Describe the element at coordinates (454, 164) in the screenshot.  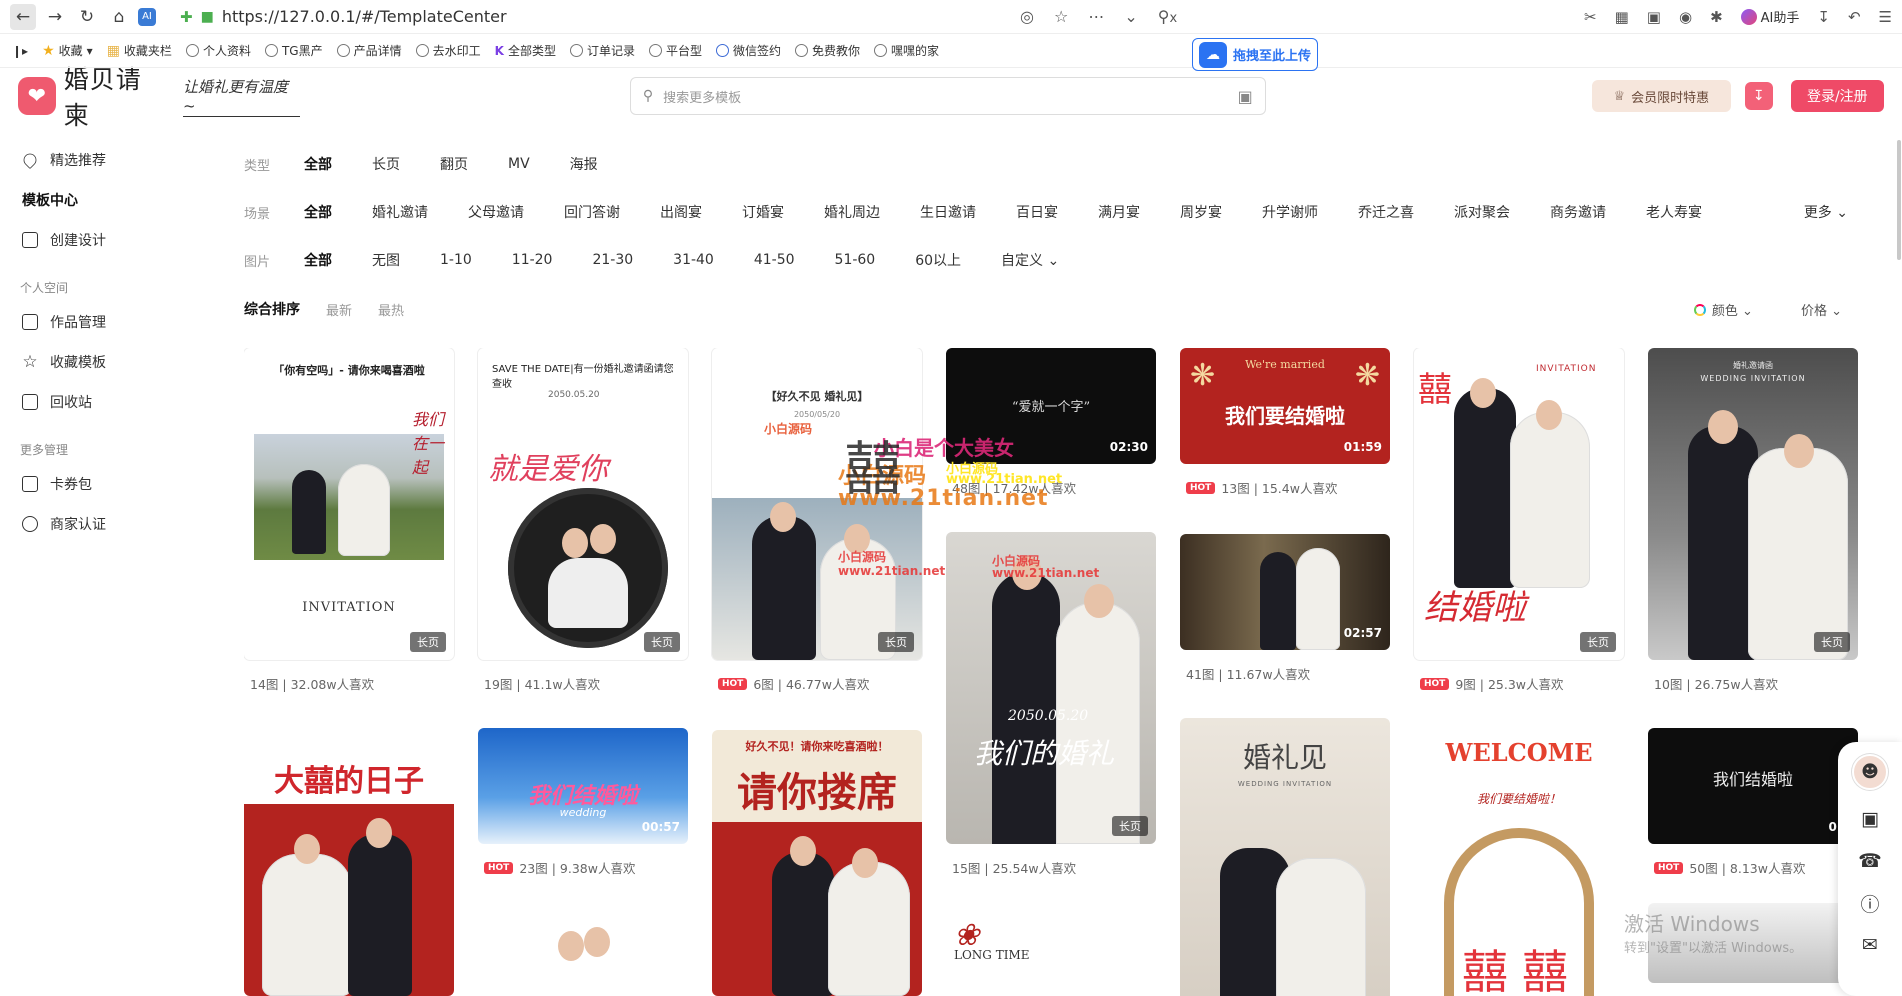
I see `filter-option: 翻页` at that location.